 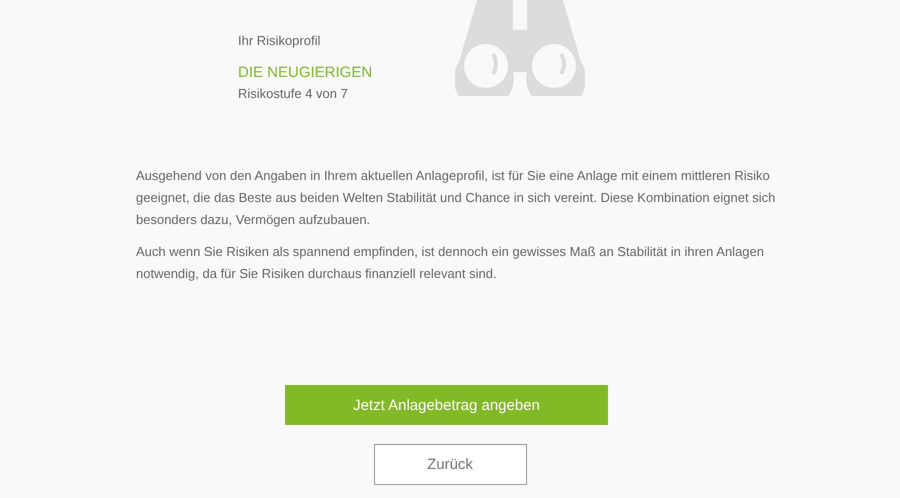 What do you see at coordinates (450, 263) in the screenshot?
I see `description-paragraph: Auch wenn Sie Risiken als spannend empfinden, ist dennoch ein gewisses Maß an Stabilität in ihren Anlagen notwendig, da für Sie Risiken durchaus finanziell relevant sind.` at bounding box center [450, 263].